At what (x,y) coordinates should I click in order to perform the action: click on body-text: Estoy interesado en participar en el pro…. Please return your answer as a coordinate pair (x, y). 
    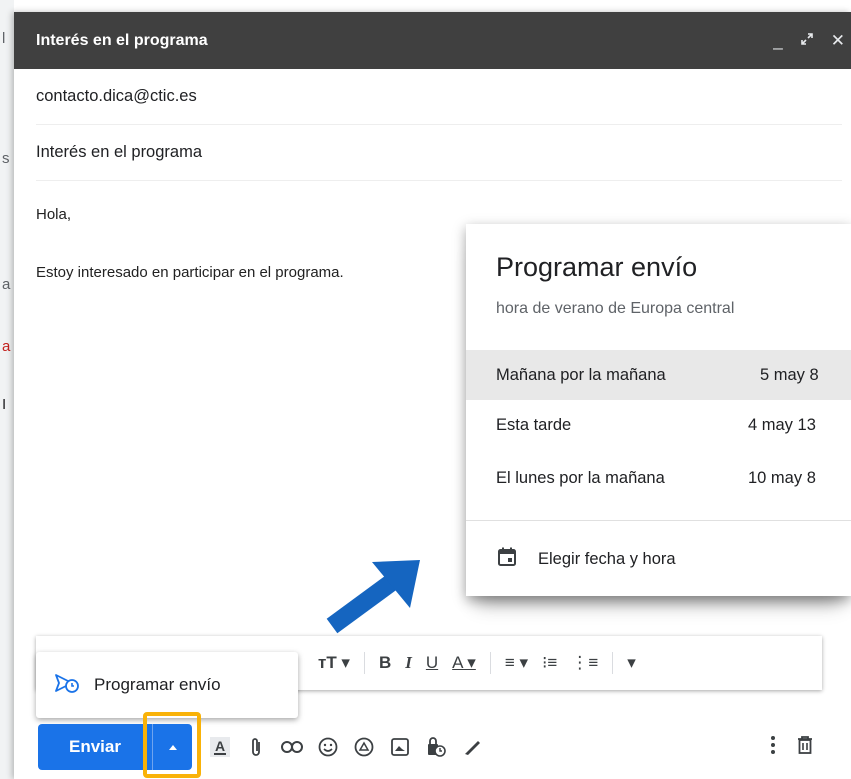
    Looking at the image, I should click on (190, 272).